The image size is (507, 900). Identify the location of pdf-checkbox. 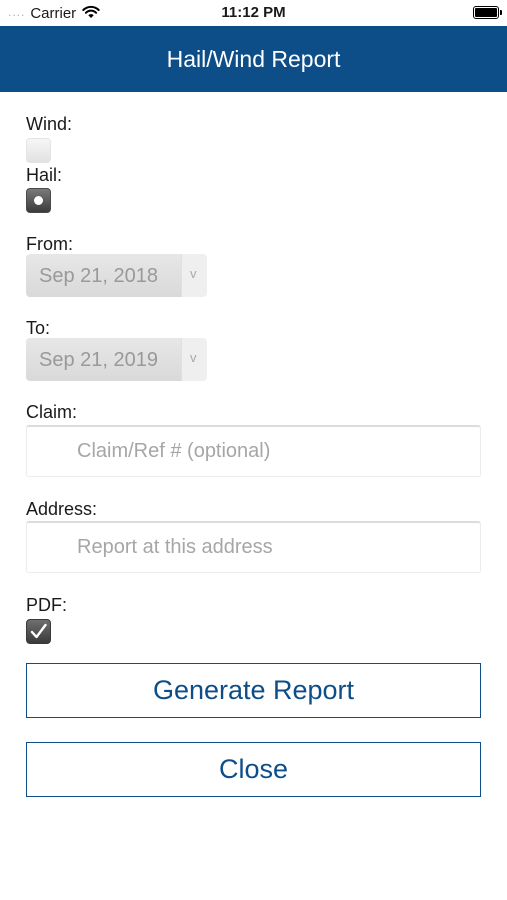
(38, 631).